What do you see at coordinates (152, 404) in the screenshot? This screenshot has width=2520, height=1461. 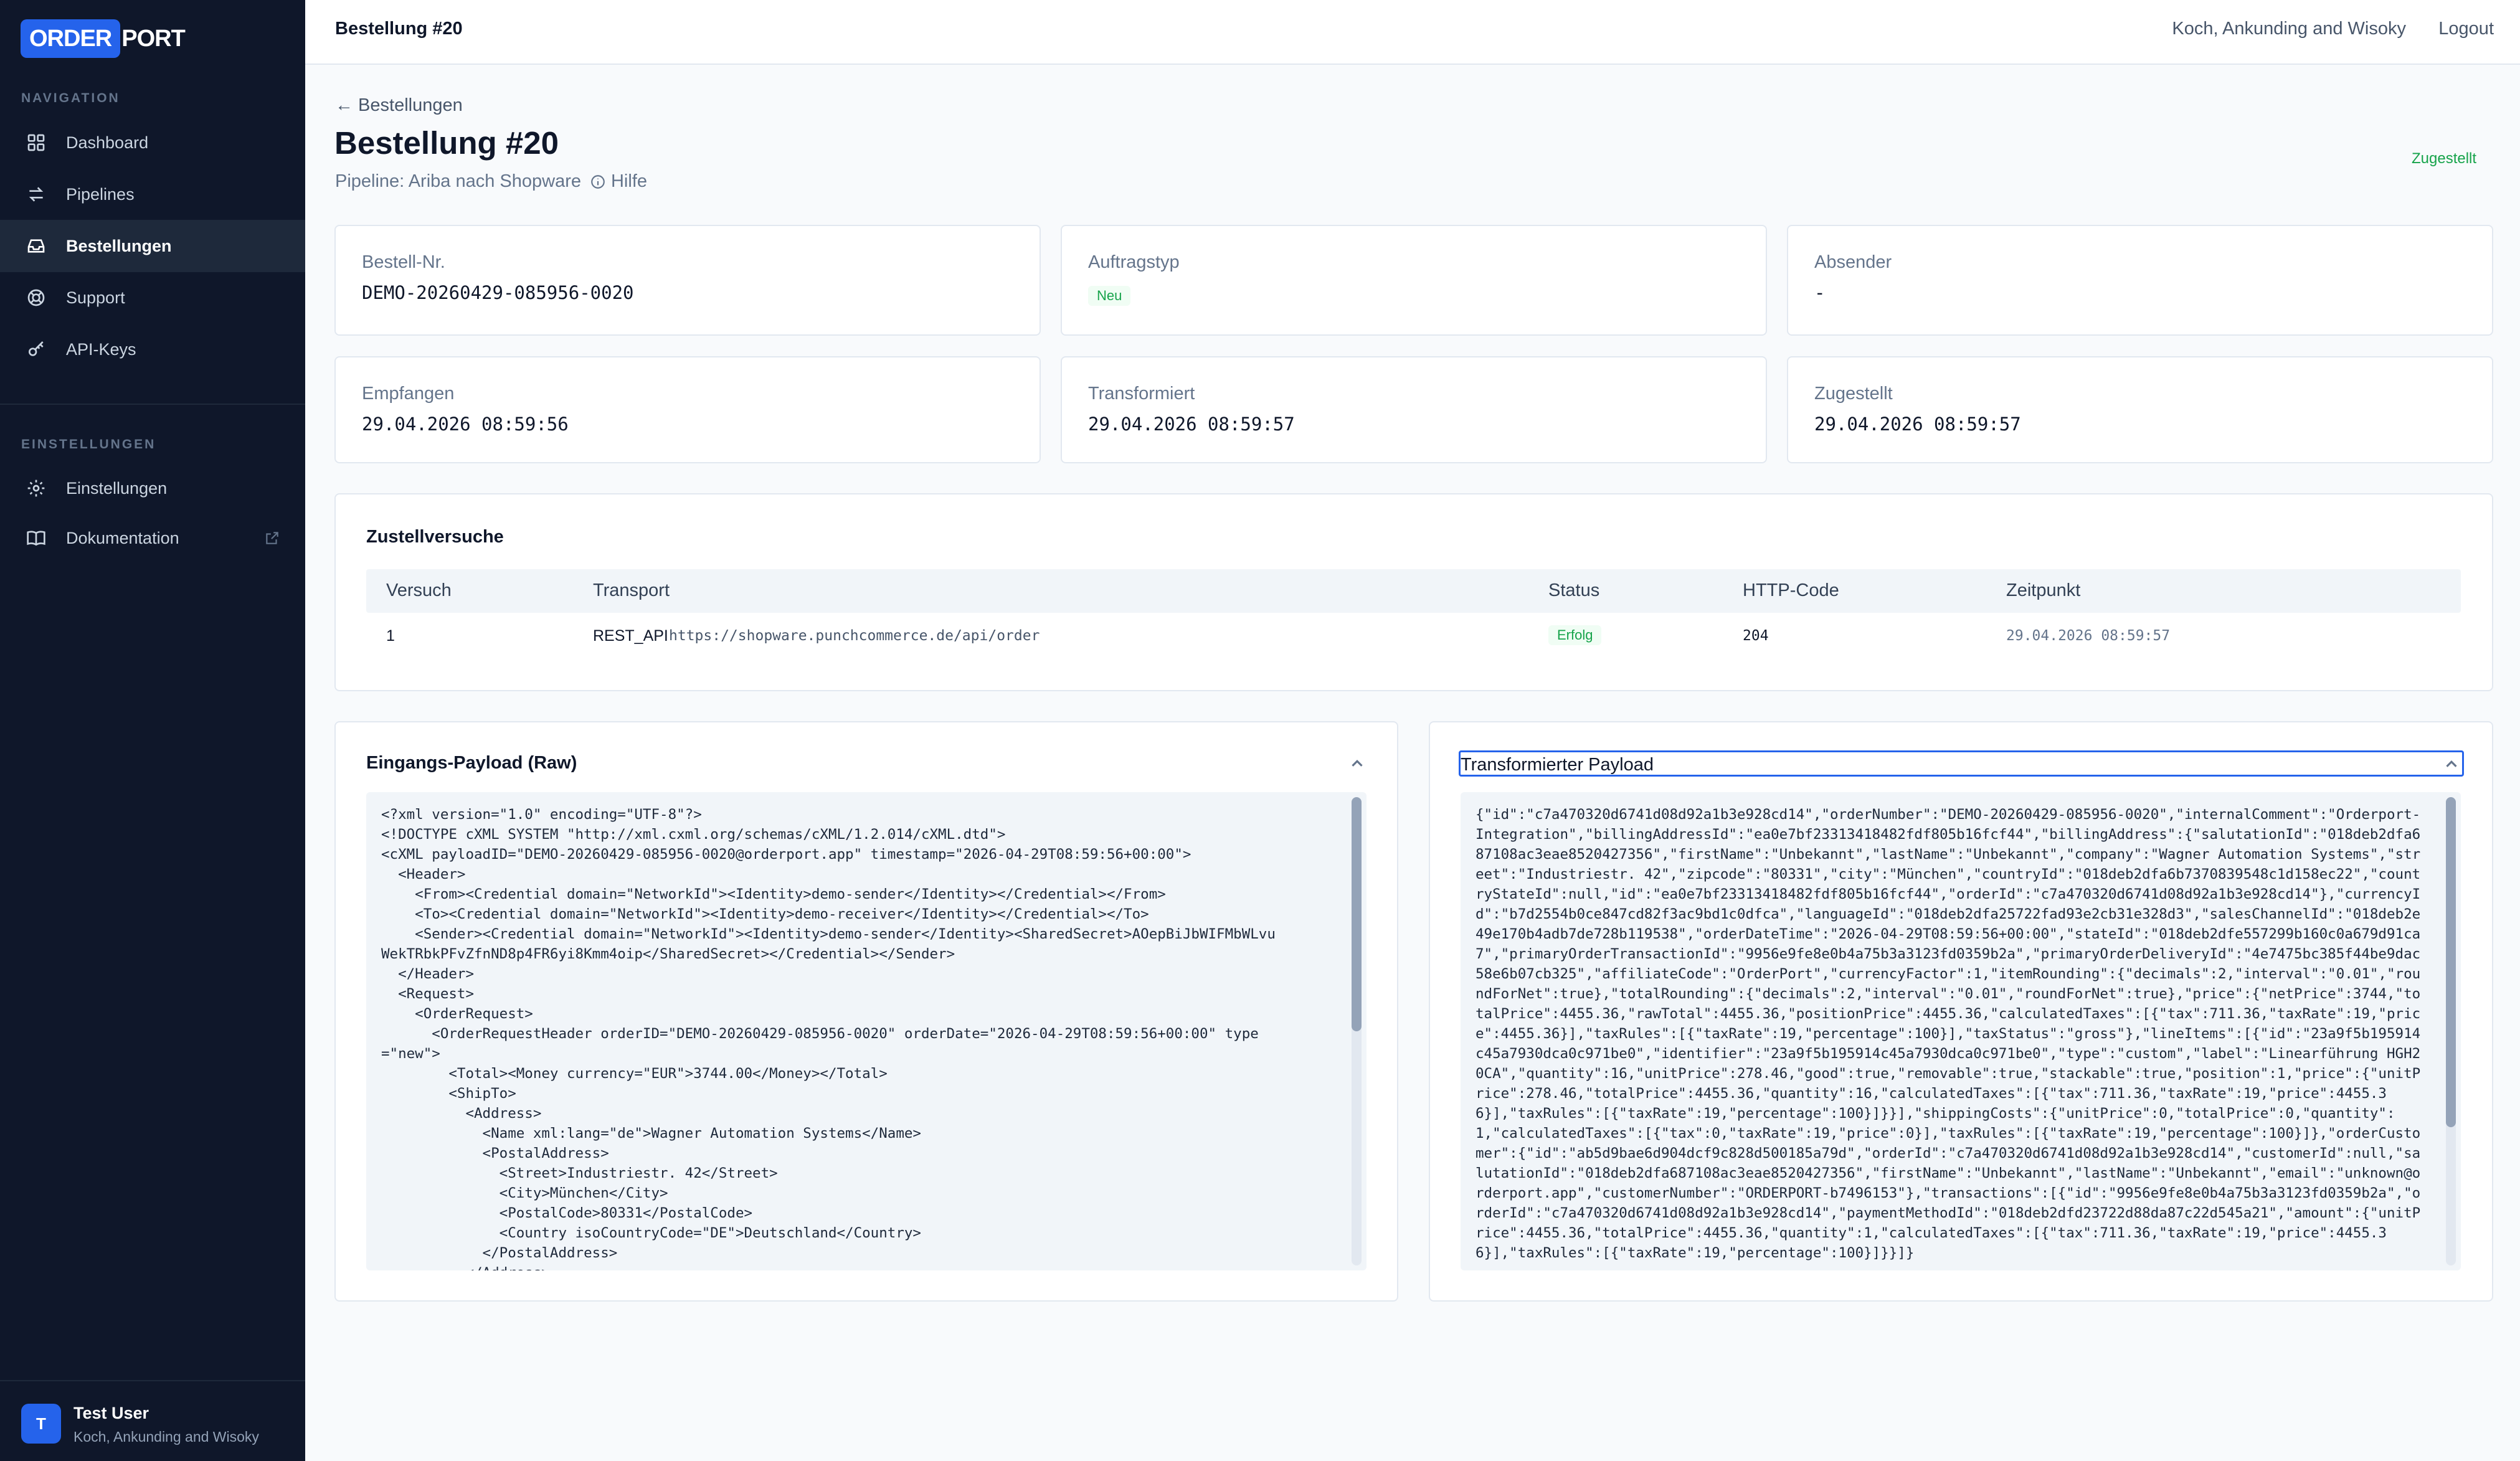 I see `sidebar-divider` at bounding box center [152, 404].